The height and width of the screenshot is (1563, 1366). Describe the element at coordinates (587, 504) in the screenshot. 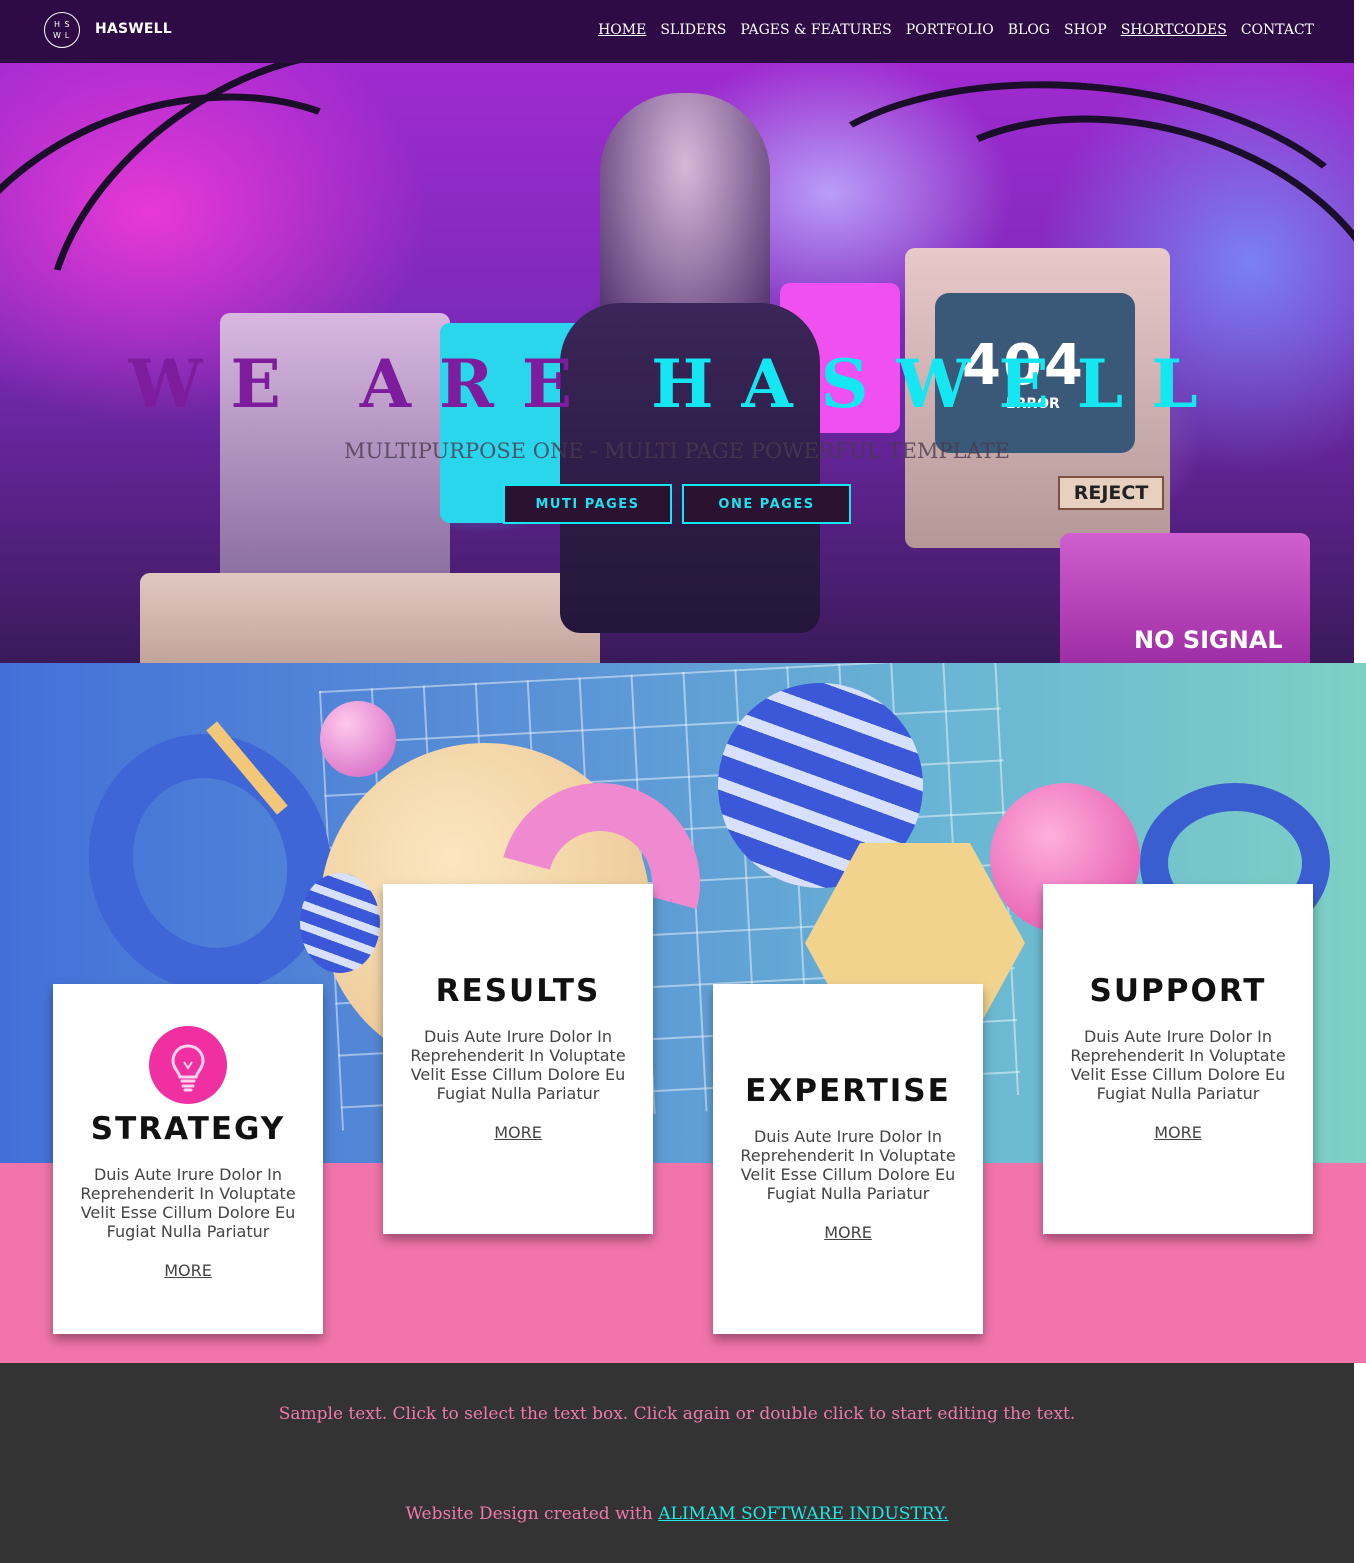

I see `multi-pages-button: MUTI PAGES` at that location.